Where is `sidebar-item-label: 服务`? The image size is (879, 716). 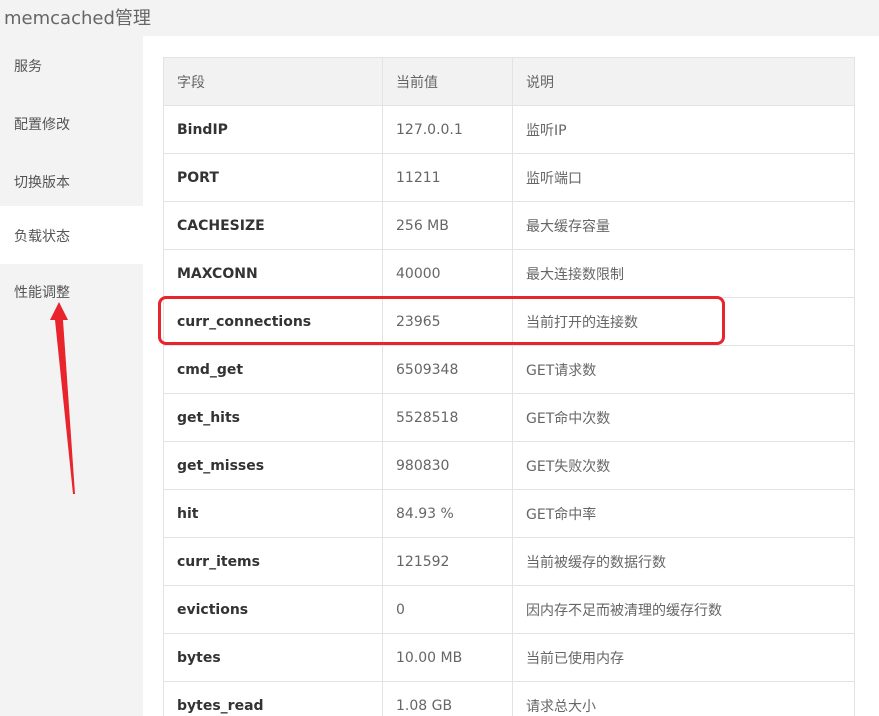
sidebar-item-label: 服务 is located at coordinates (28, 67).